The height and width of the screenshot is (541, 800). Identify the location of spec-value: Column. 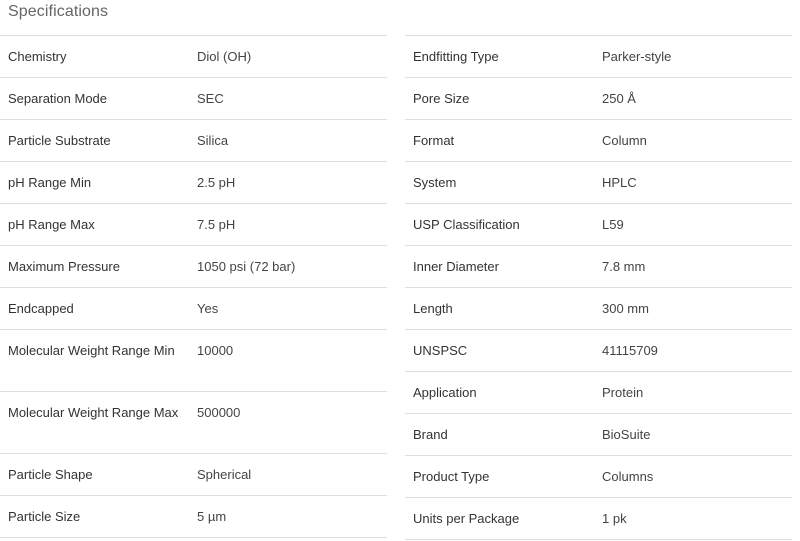
(693, 140).